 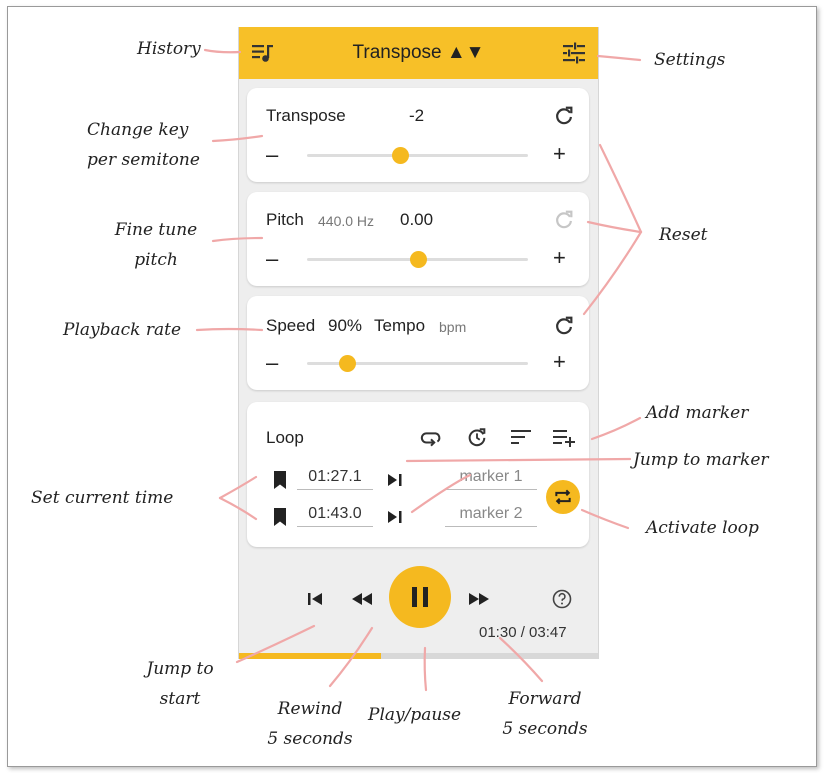 I want to click on transpose-slider, so click(x=417, y=155).